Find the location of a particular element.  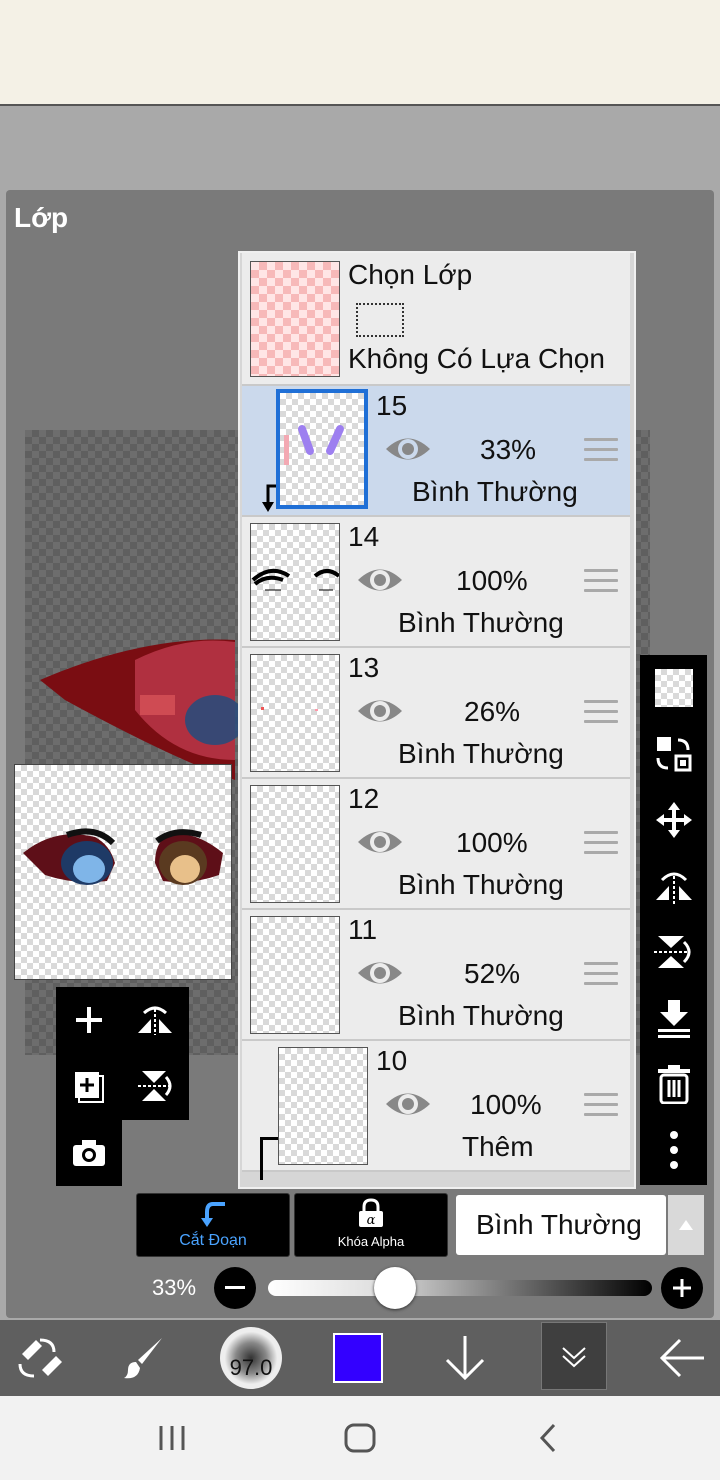

select-layer-row: Chọn Lớp Không Có Lựa Chọn is located at coordinates (436, 319).